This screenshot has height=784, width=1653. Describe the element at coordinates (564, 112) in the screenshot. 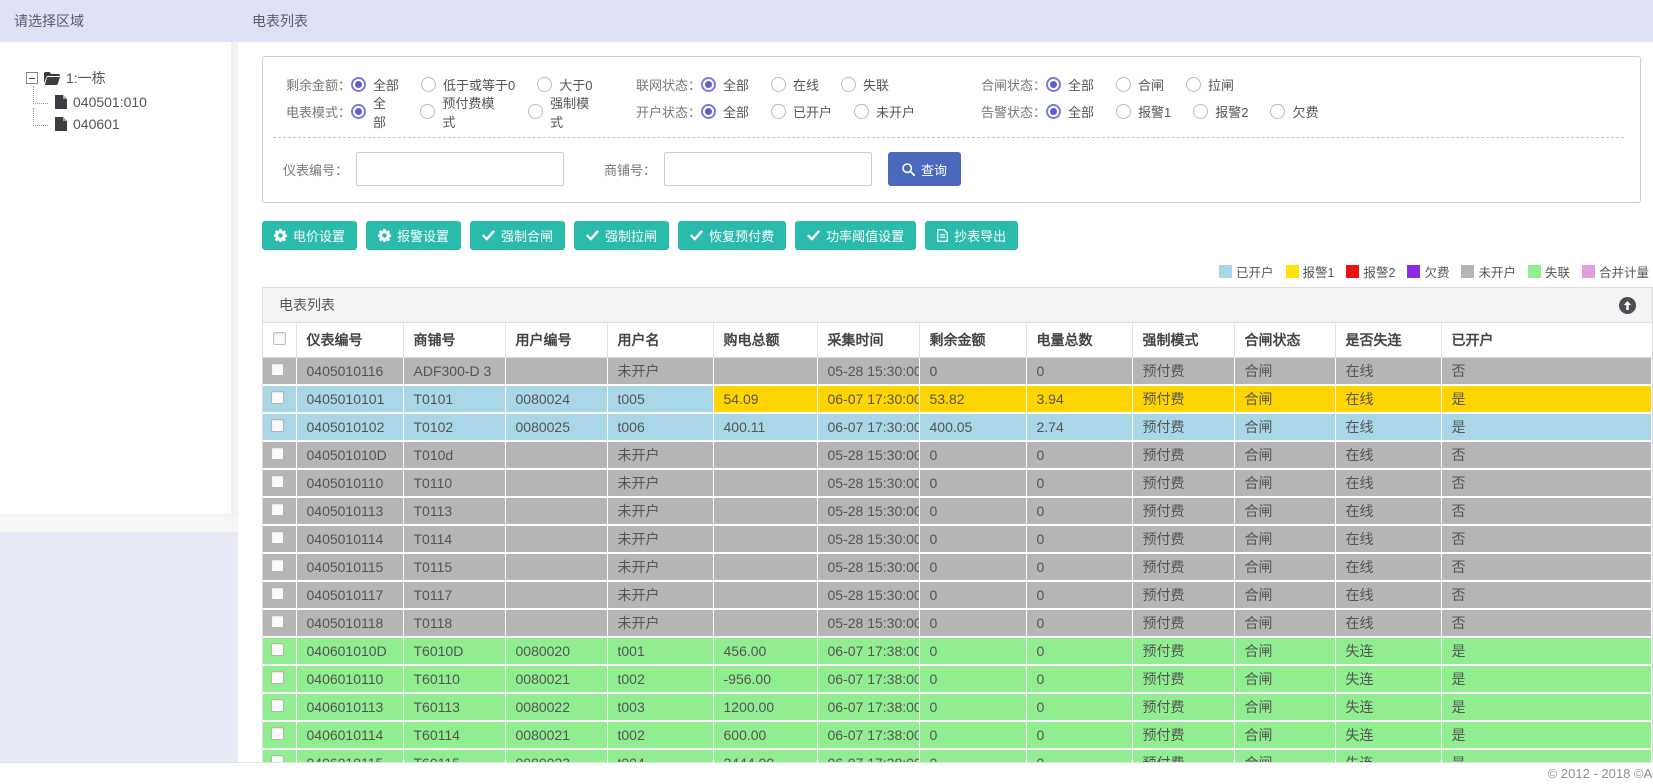

I see `radio-option: 强制模式` at that location.